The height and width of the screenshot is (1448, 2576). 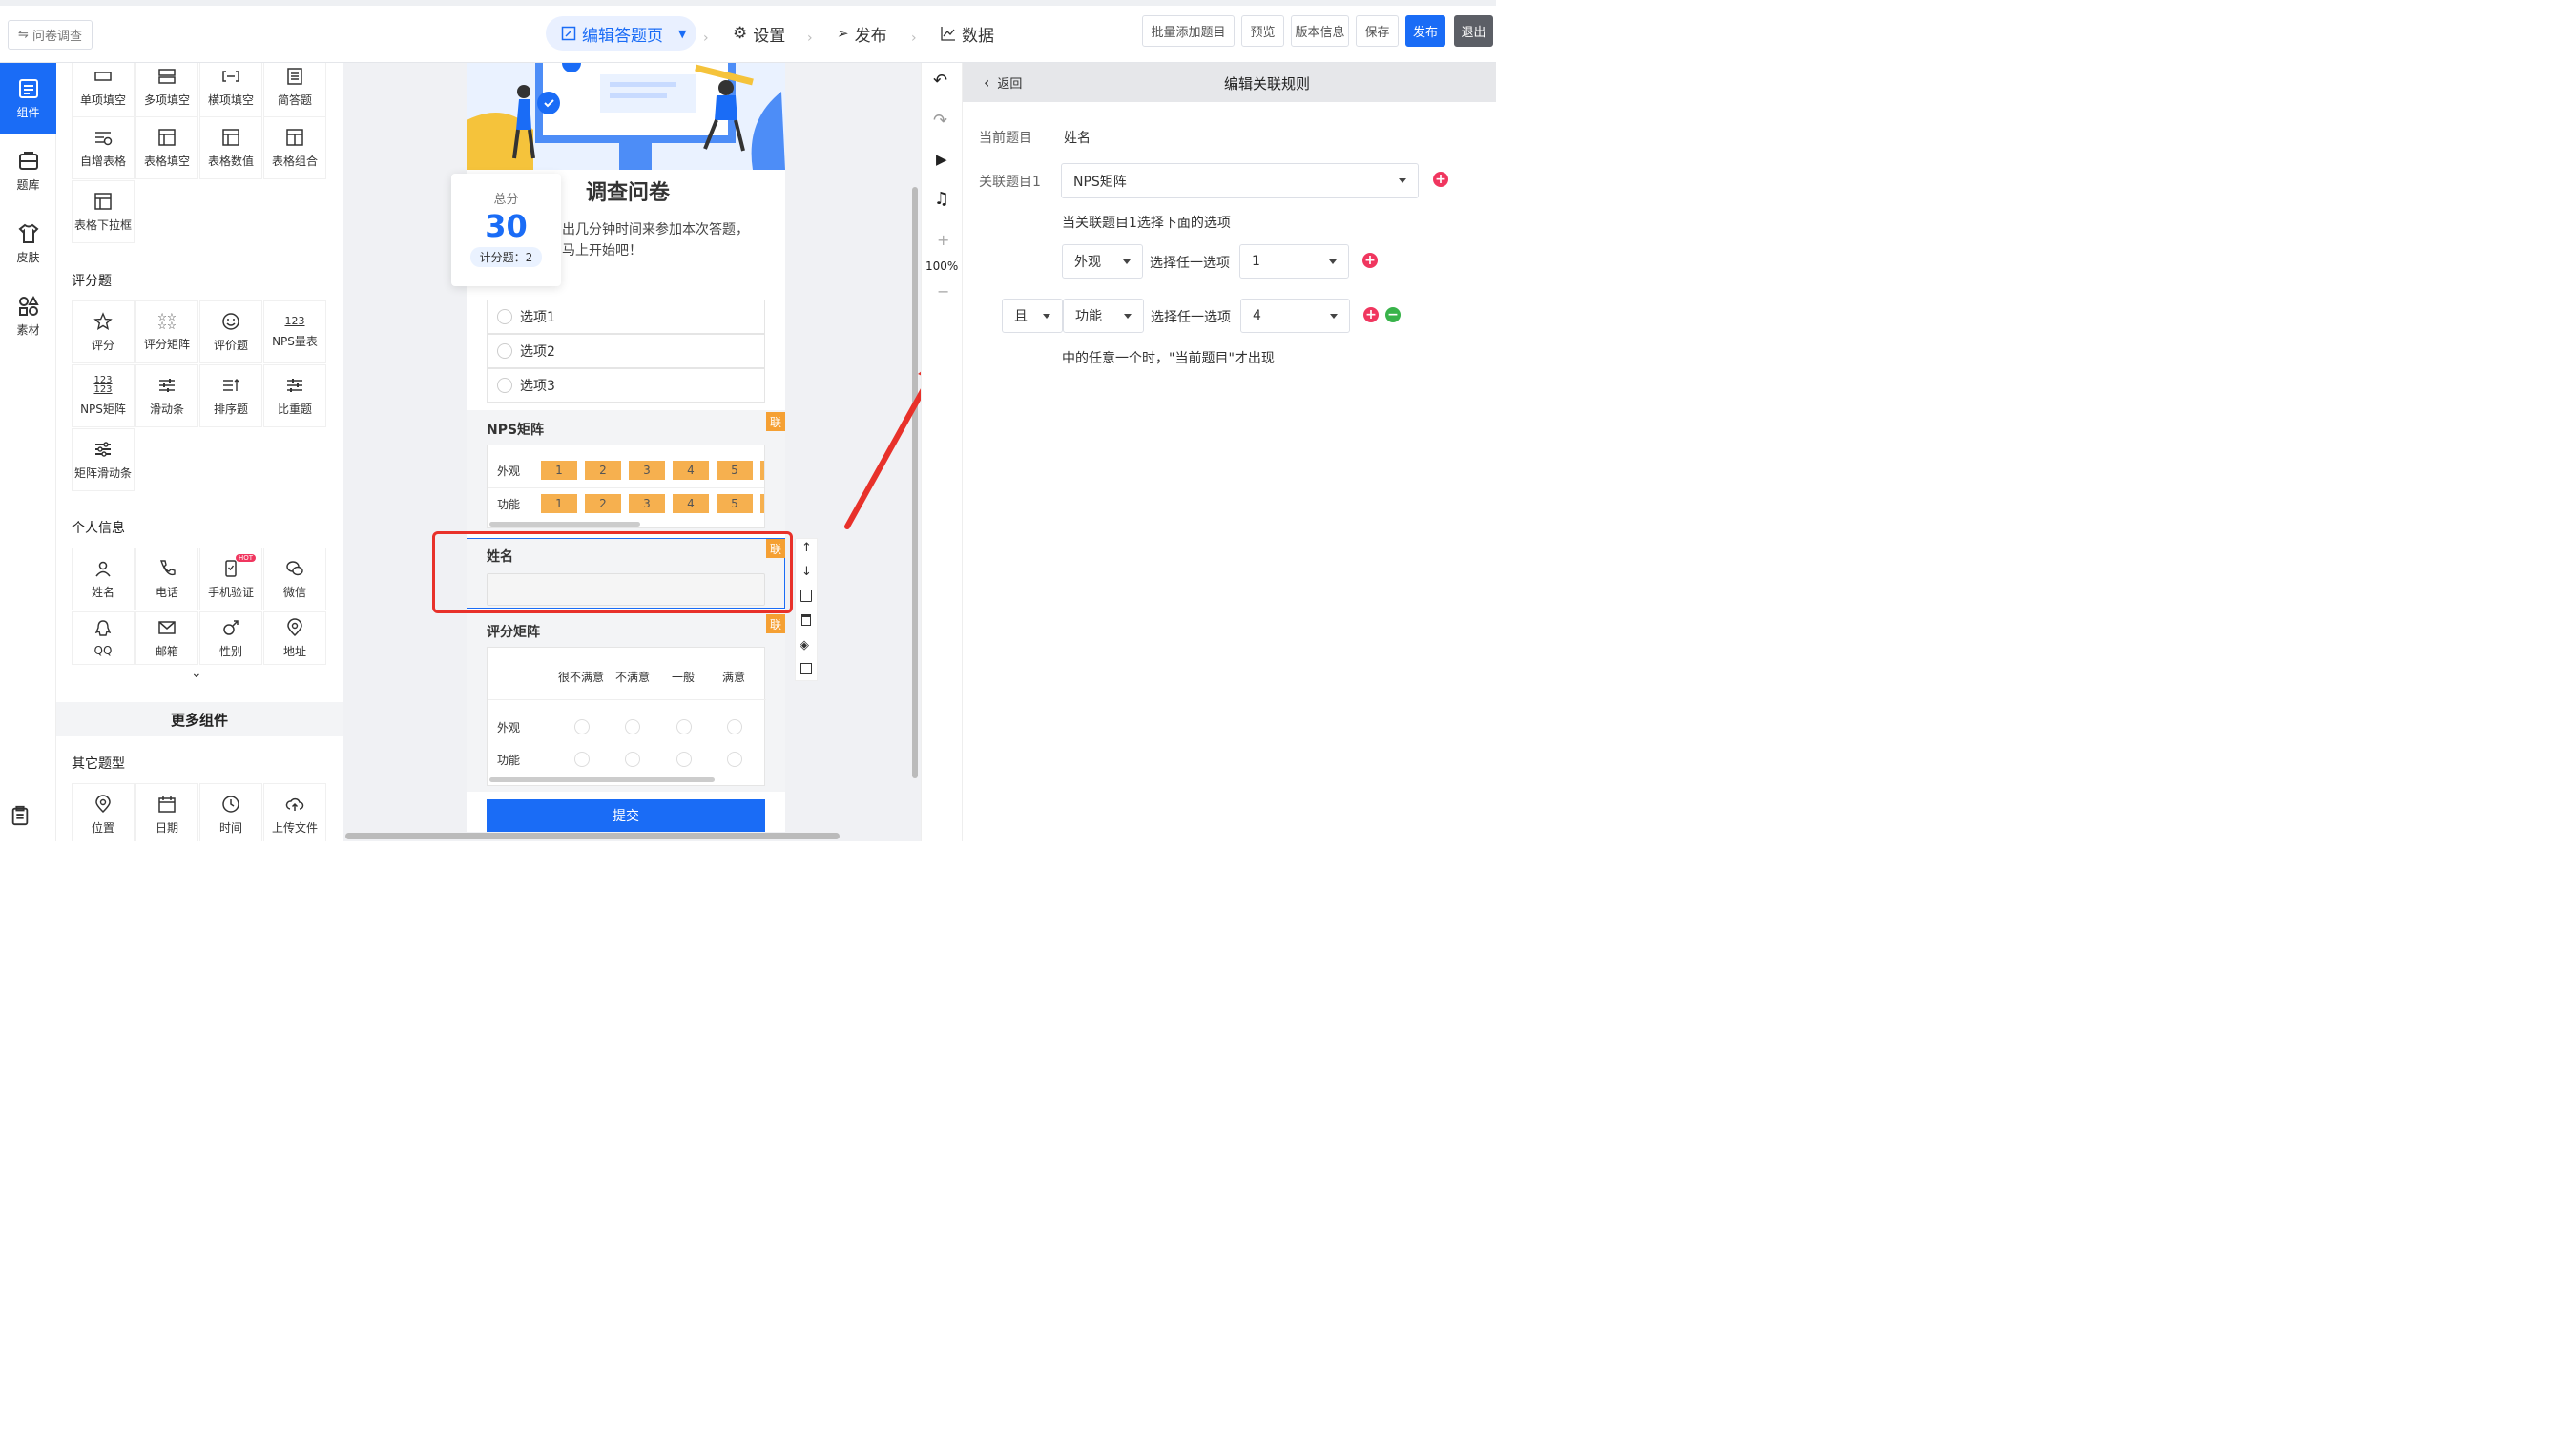 What do you see at coordinates (103, 90) in the screenshot?
I see `tile-single-fill: 单项填空` at bounding box center [103, 90].